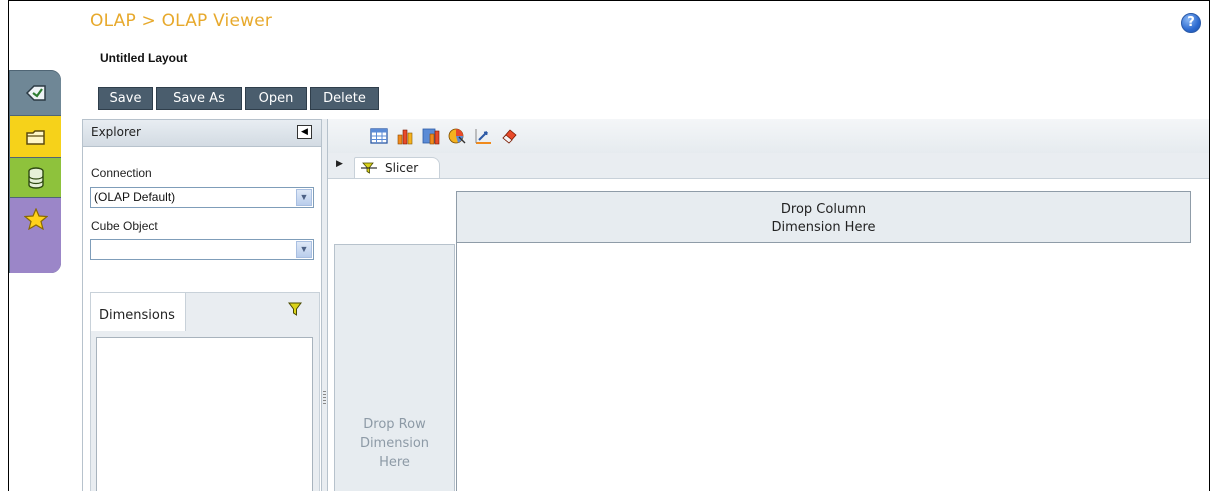  I want to click on expand-slicer-icon: ▶, so click(339, 164).